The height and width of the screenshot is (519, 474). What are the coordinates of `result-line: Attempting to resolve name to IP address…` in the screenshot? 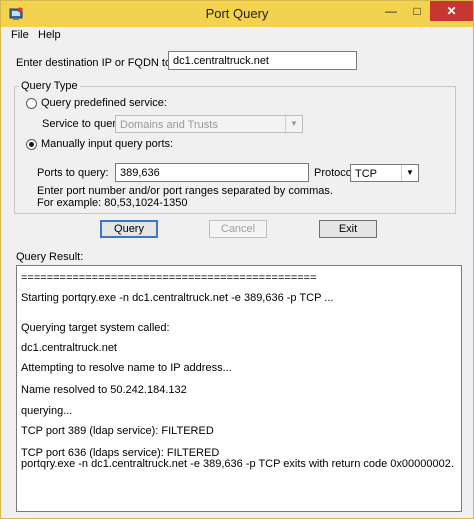 It's located at (126, 368).